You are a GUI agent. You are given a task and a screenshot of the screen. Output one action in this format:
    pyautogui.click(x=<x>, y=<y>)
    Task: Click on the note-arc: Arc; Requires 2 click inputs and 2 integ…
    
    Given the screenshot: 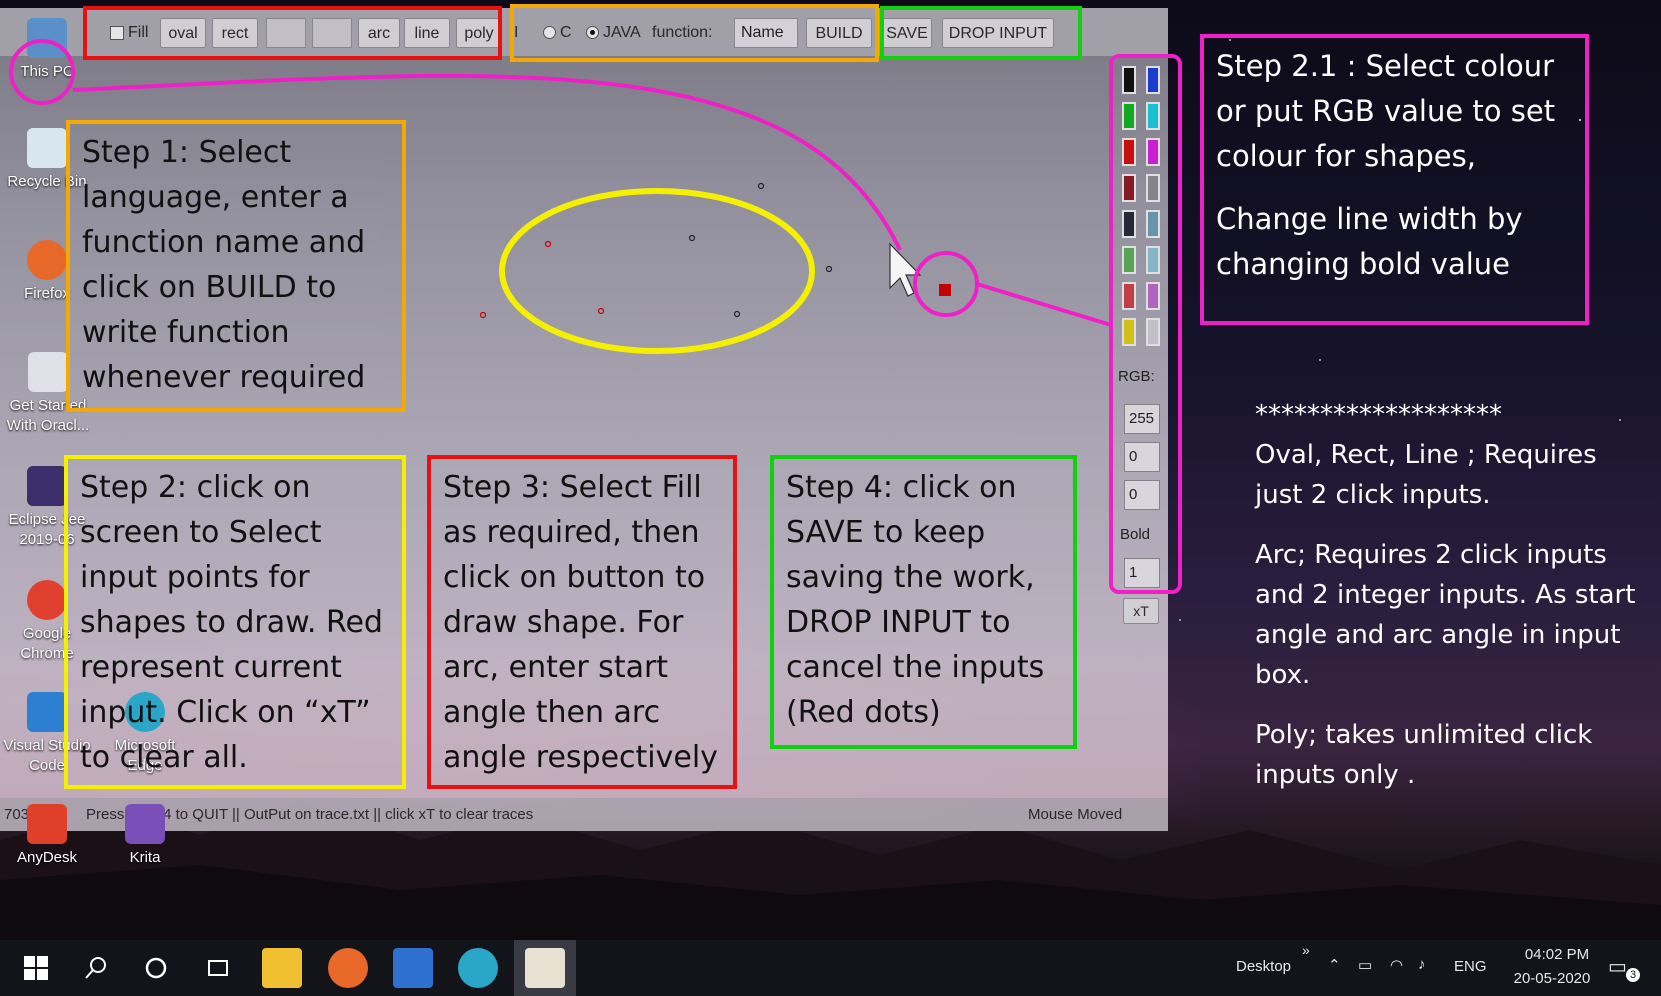 What is the action you would take?
    pyautogui.click(x=1445, y=615)
    